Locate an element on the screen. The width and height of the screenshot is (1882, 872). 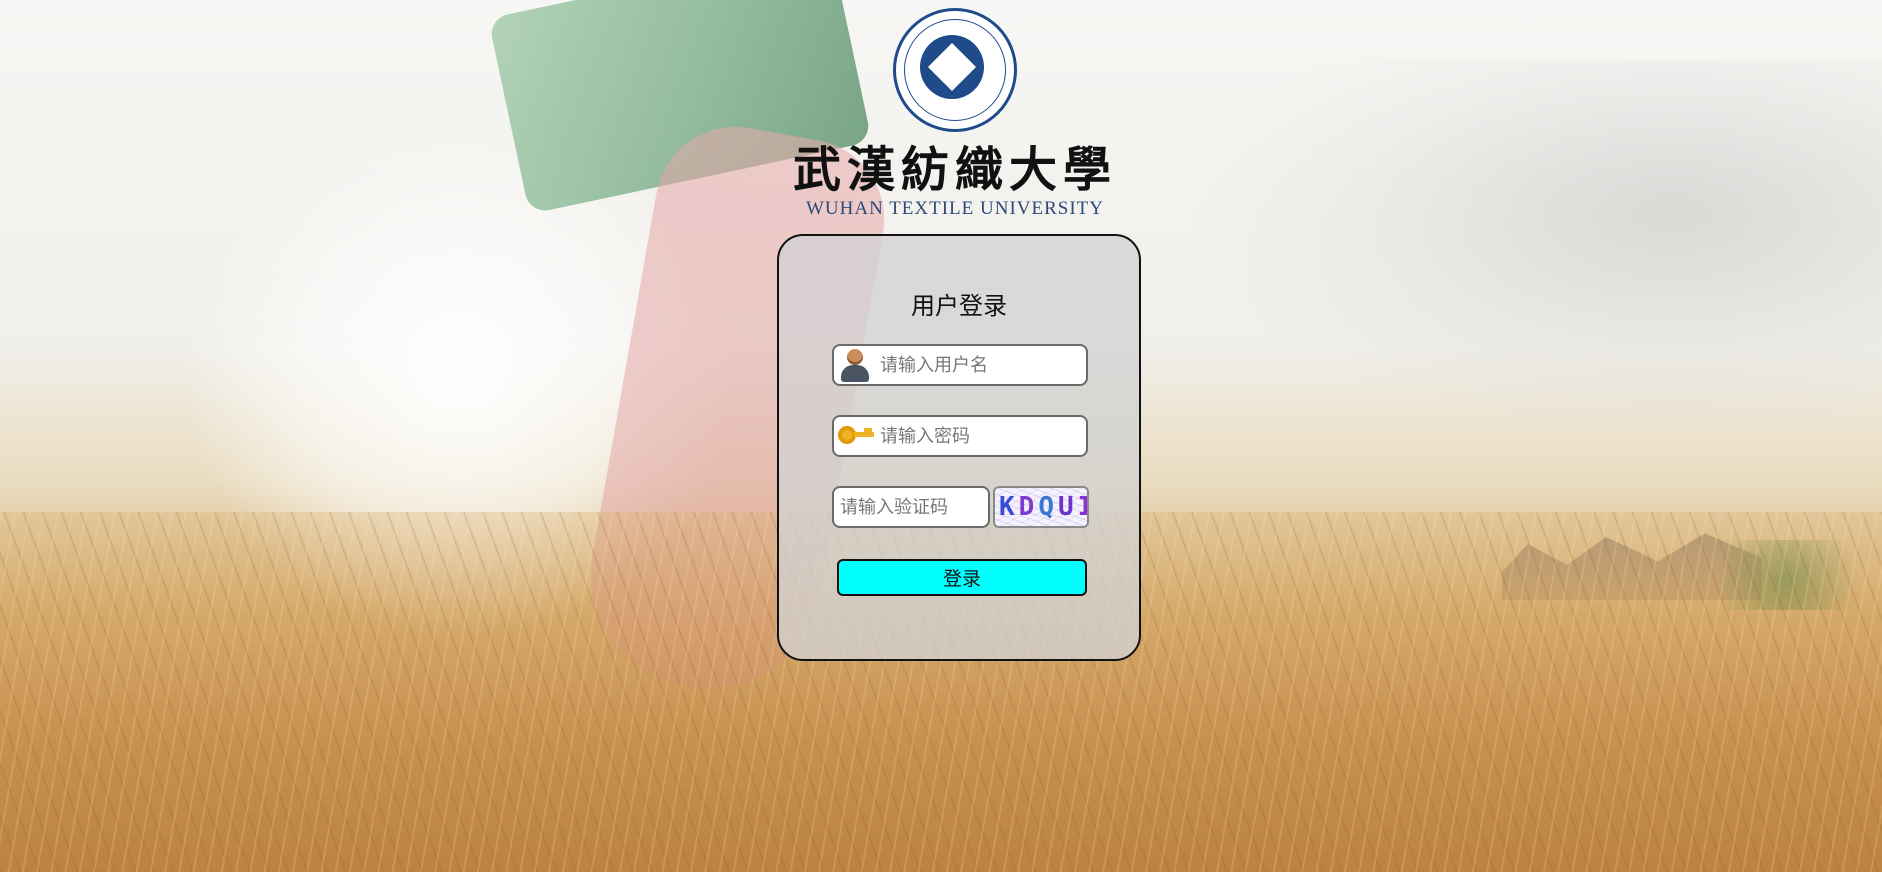
captcha-char: U is located at coordinates (1067, 507).